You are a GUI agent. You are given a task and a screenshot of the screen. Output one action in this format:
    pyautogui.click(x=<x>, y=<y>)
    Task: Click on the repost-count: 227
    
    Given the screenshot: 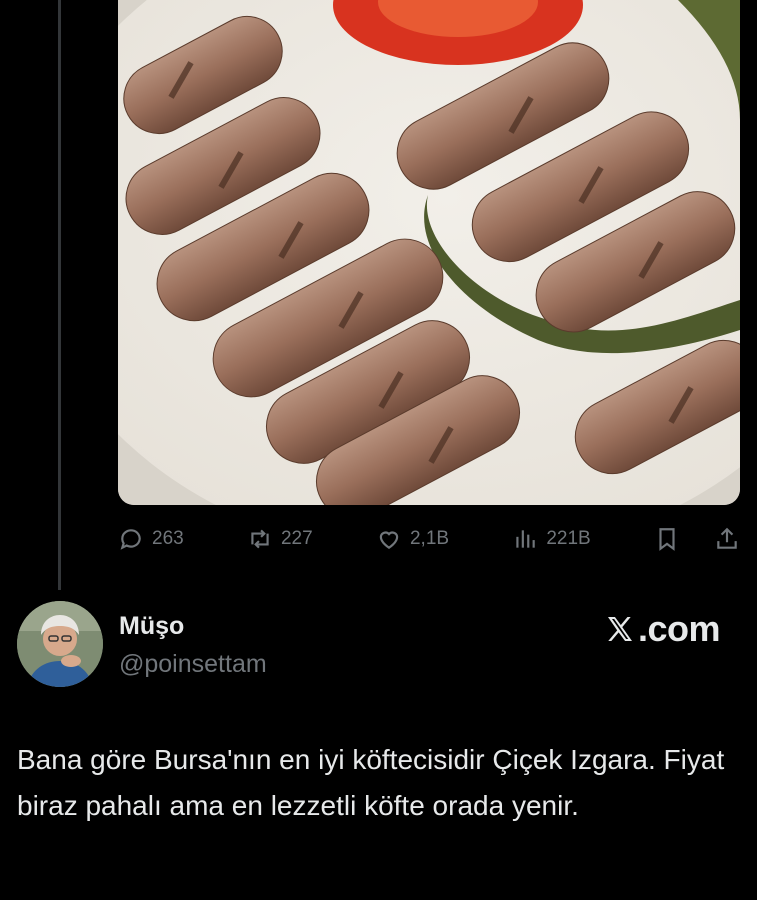 What is the action you would take?
    pyautogui.click(x=296, y=538)
    